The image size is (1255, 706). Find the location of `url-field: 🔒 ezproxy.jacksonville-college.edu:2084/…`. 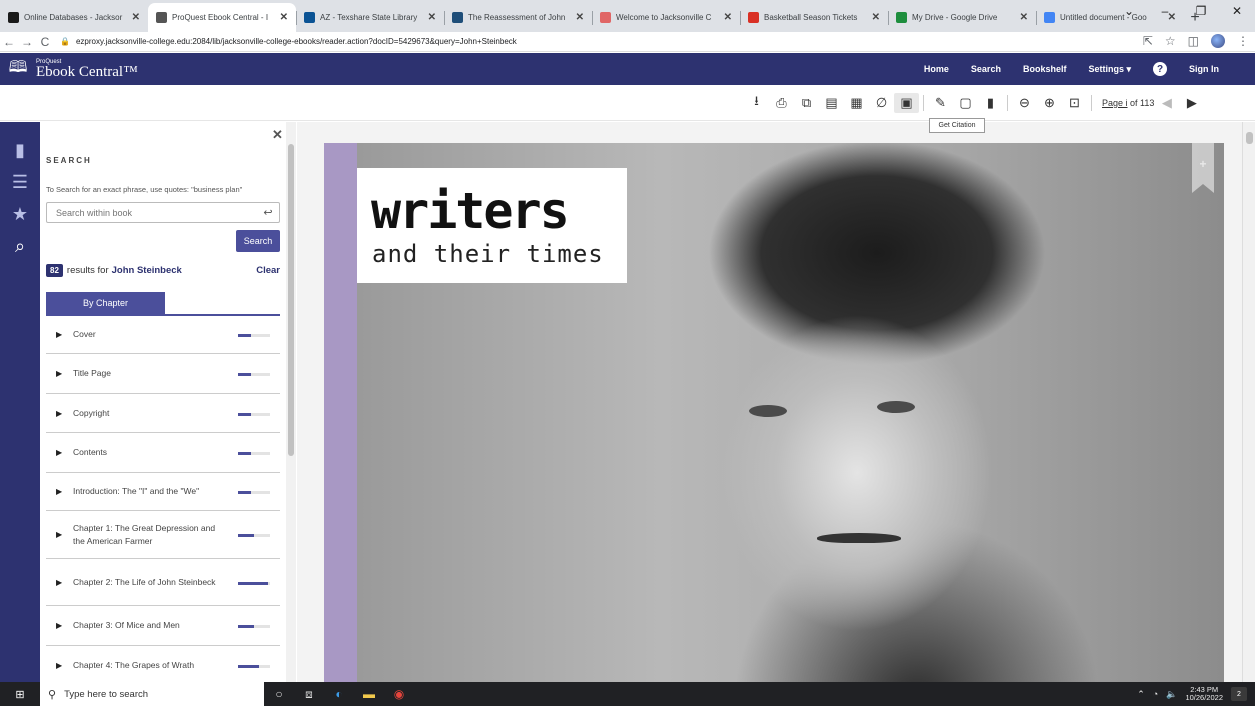

url-field: 🔒 ezproxy.jacksonville-college.edu:2084/… is located at coordinates (610, 42).